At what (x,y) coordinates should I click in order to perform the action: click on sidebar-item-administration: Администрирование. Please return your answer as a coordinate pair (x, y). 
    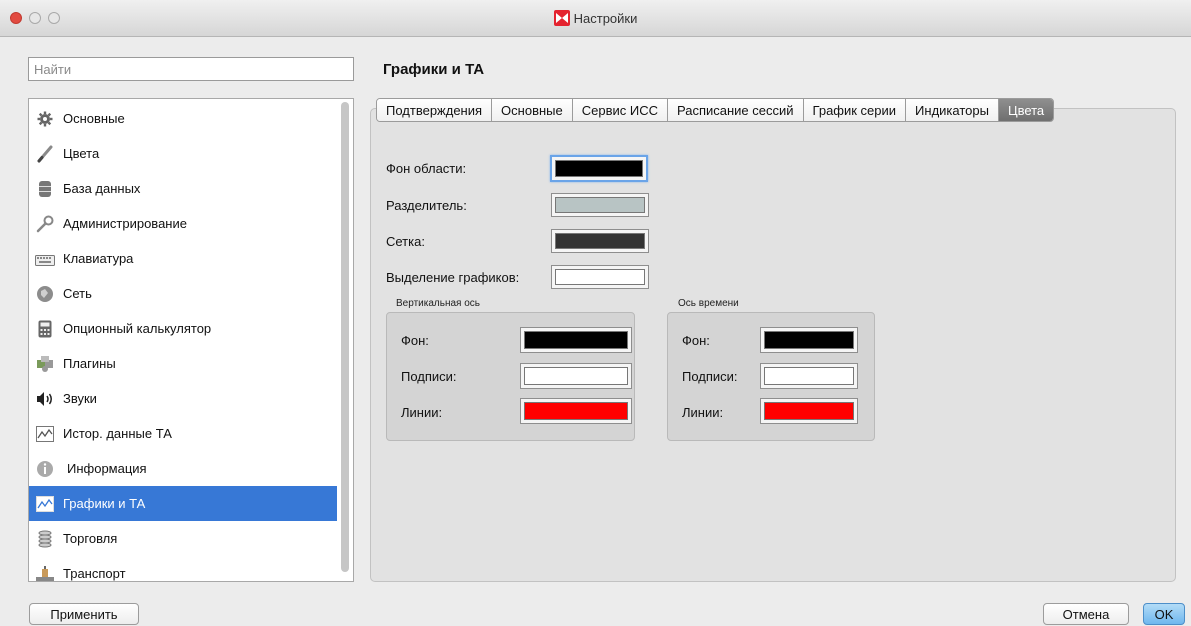
    Looking at the image, I should click on (183, 223).